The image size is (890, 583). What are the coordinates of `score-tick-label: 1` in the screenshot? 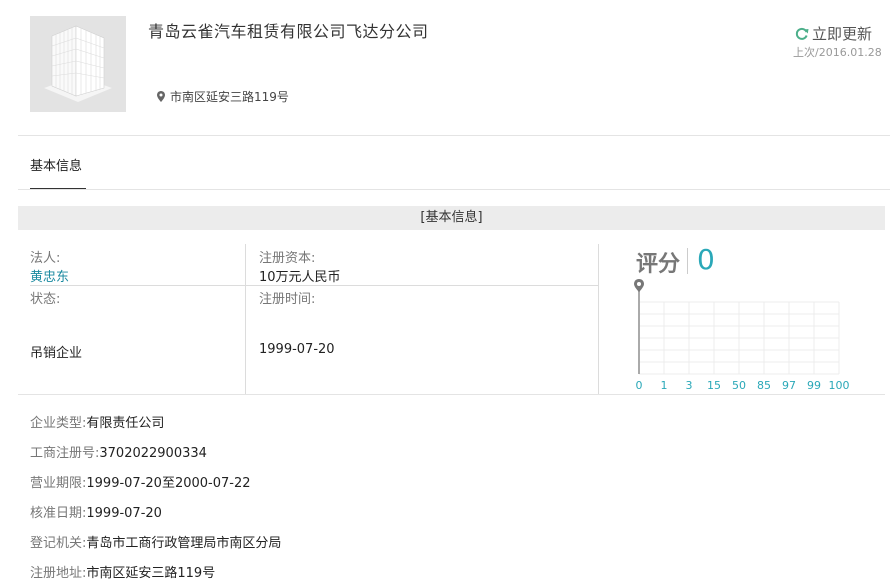 It's located at (664, 385).